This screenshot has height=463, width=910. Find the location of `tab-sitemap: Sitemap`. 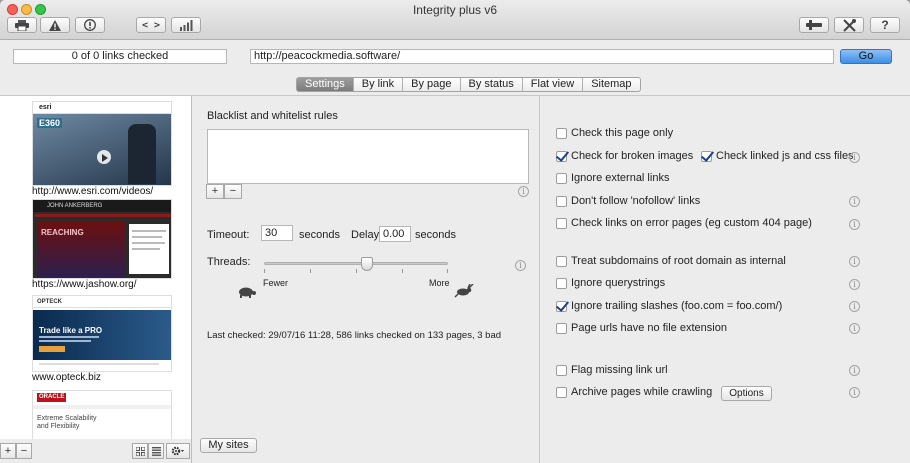

tab-sitemap: Sitemap is located at coordinates (610, 84).